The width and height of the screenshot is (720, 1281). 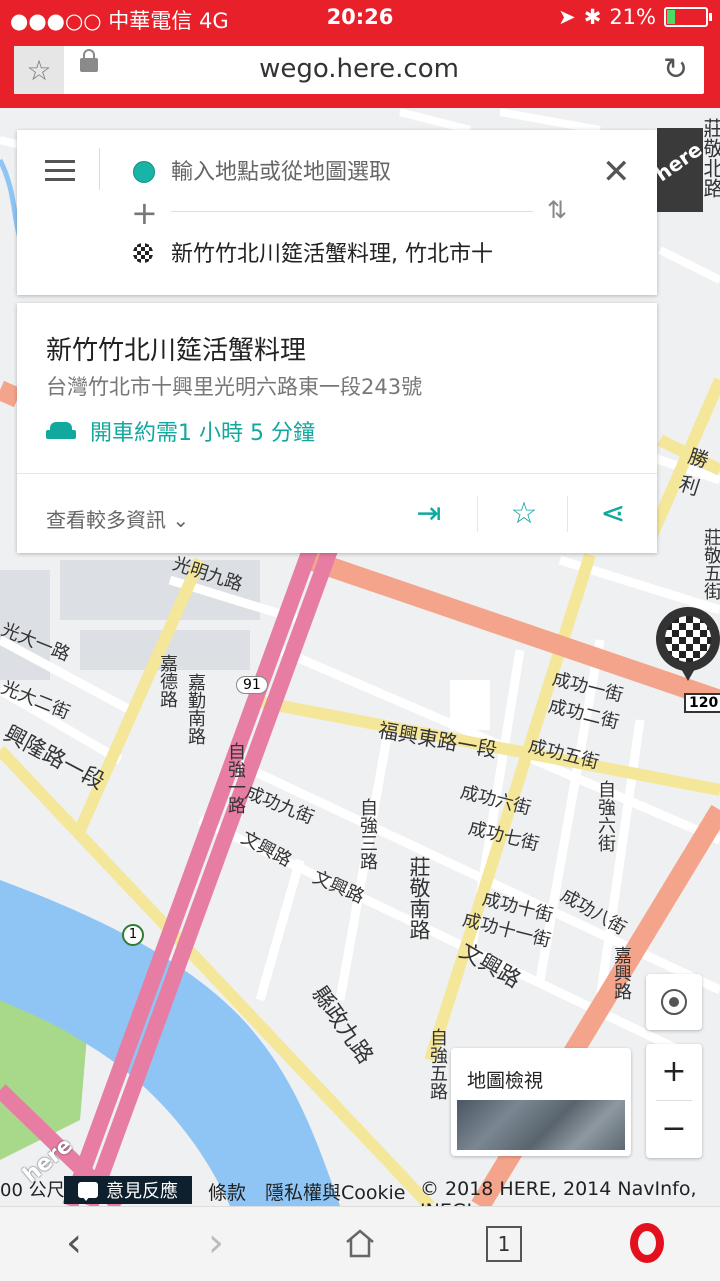 I want to click on url-text: wego.here.com, so click(x=359, y=69).